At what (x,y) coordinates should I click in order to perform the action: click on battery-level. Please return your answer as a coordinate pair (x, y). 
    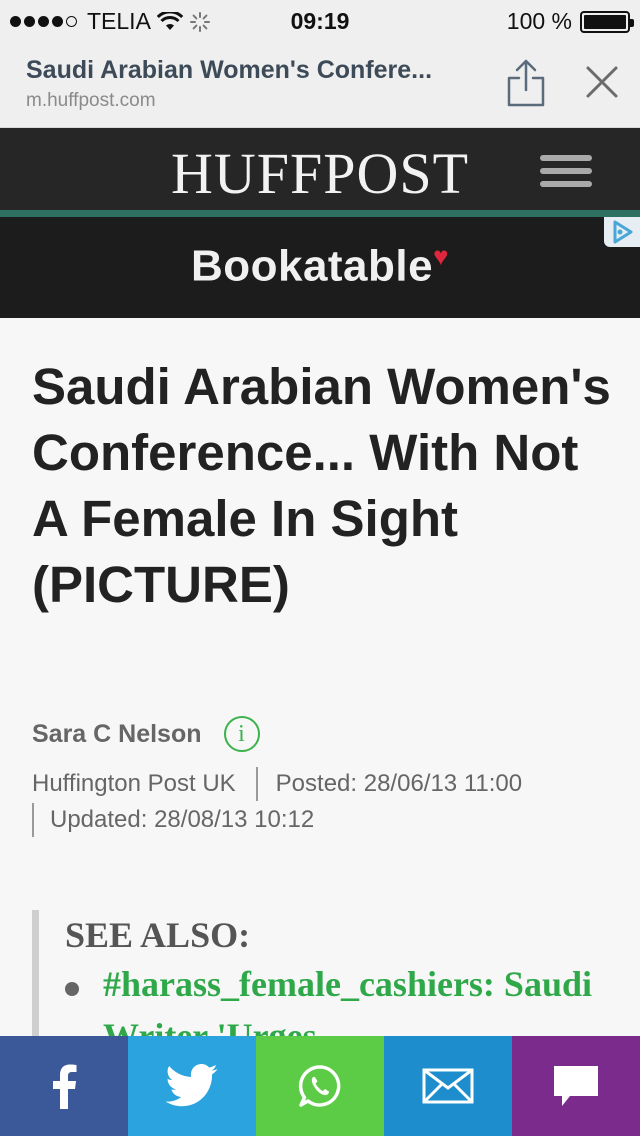
    Looking at the image, I should click on (605, 21).